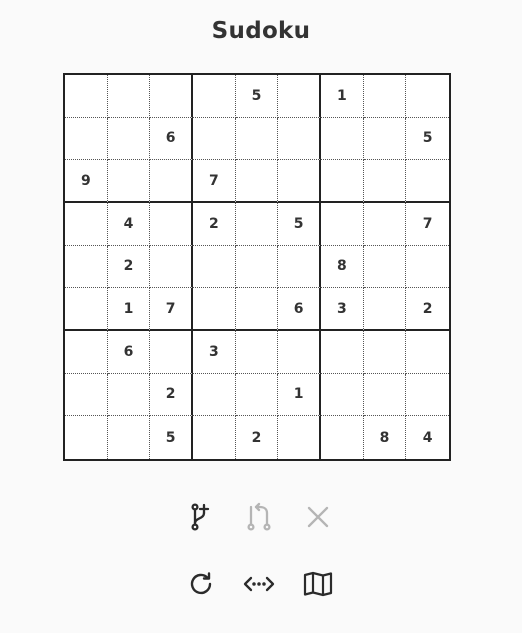  Describe the element at coordinates (214, 139) in the screenshot. I see `cell-r2-c4` at that location.